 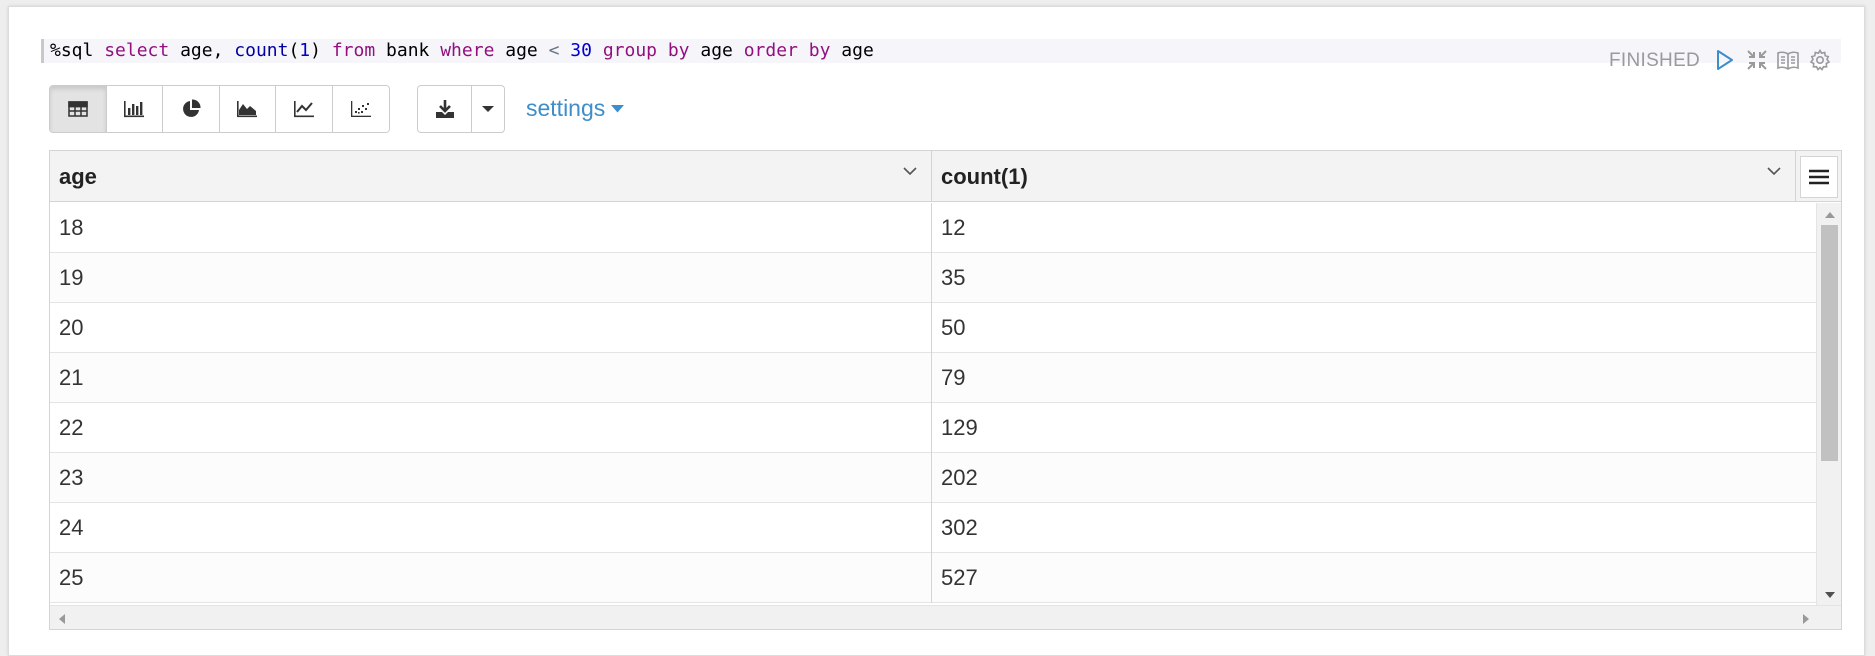 I want to click on table-button, so click(x=78, y=109).